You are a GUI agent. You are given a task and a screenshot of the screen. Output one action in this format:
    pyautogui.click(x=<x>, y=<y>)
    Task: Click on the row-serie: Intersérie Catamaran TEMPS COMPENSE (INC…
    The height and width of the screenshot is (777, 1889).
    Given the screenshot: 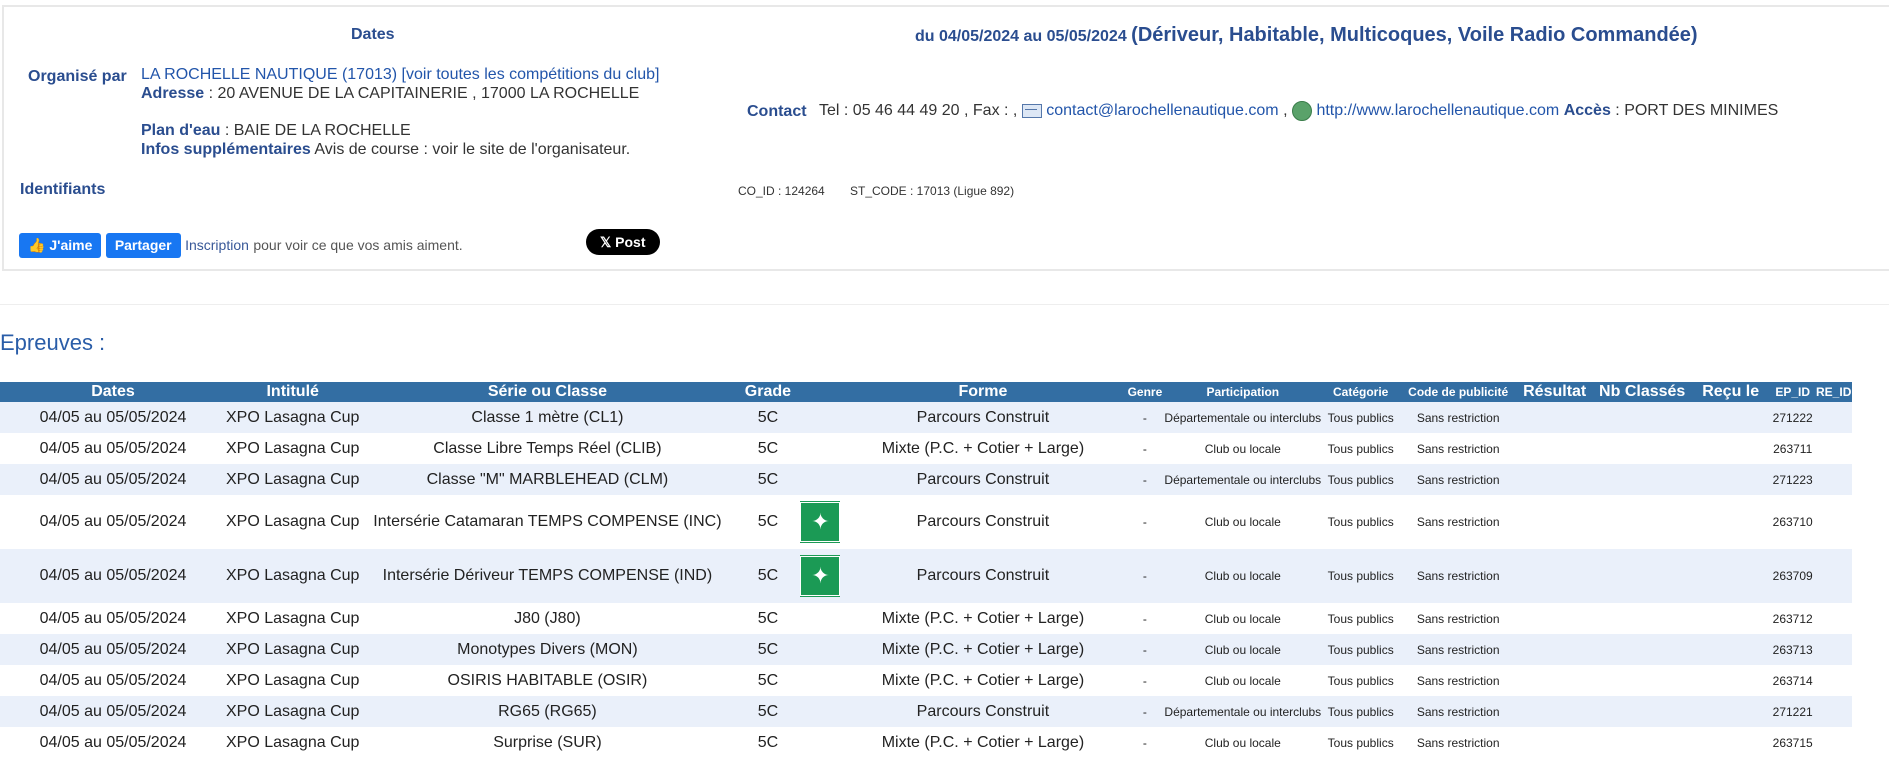 What is the action you would take?
    pyautogui.click(x=547, y=522)
    